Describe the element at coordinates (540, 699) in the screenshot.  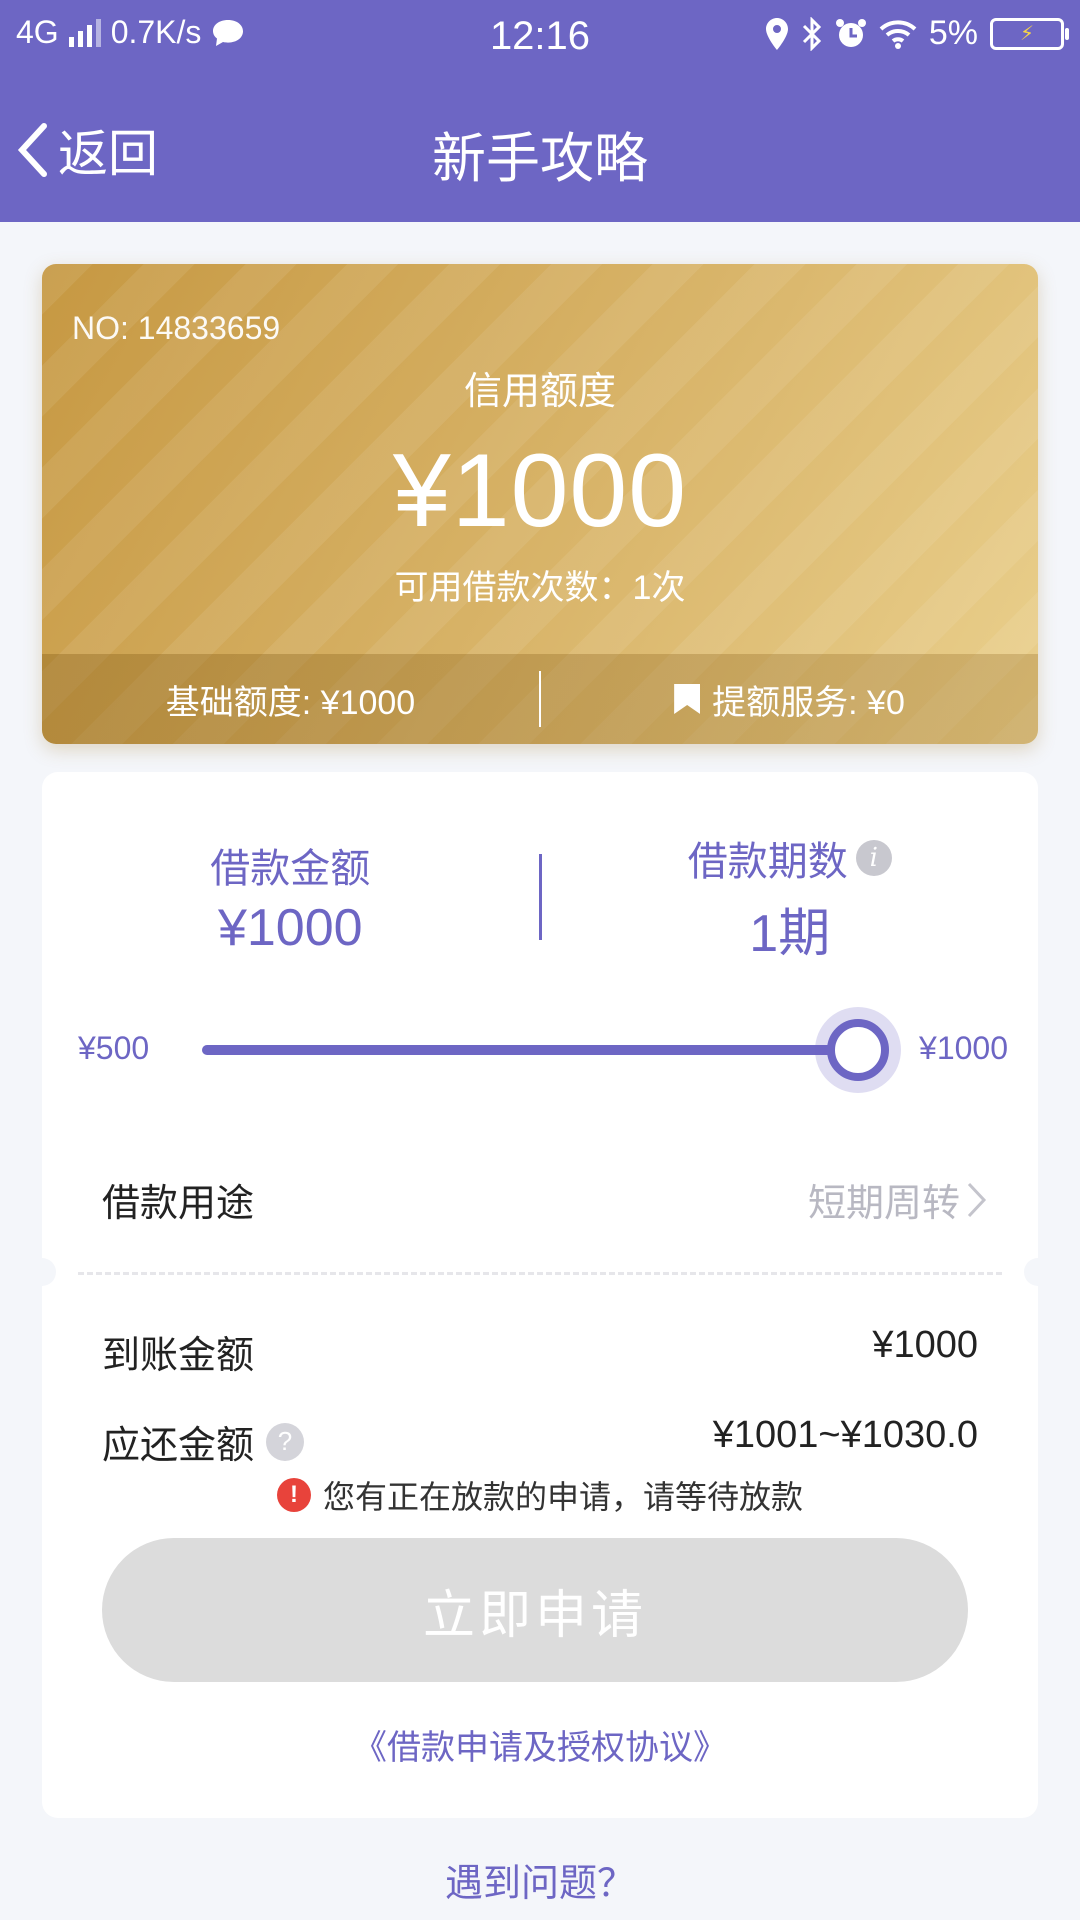
I see `card-footer: 基础额度: ¥1000 提额服务: ¥0` at that location.